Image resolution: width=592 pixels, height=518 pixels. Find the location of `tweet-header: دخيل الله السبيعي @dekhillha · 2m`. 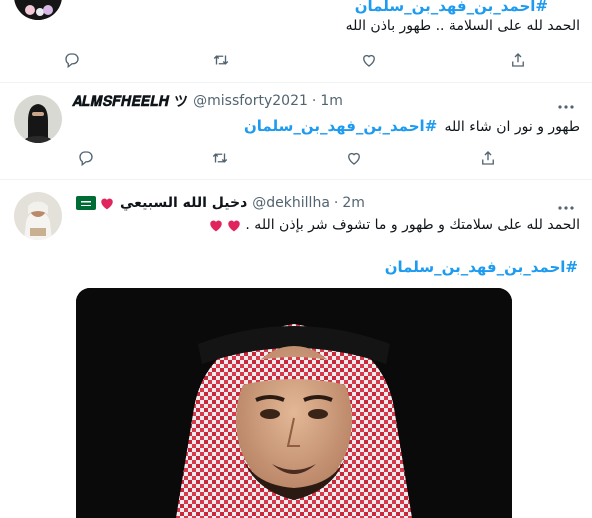

tweet-header: دخيل الله السبيعي @dekhillha · 2m is located at coordinates (220, 203).